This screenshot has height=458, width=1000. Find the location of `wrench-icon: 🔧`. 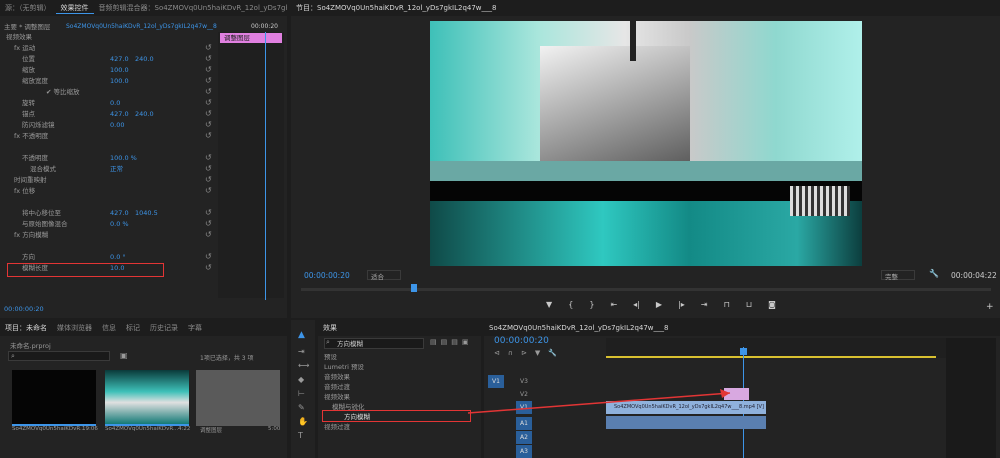

wrench-icon: 🔧 is located at coordinates (934, 273).